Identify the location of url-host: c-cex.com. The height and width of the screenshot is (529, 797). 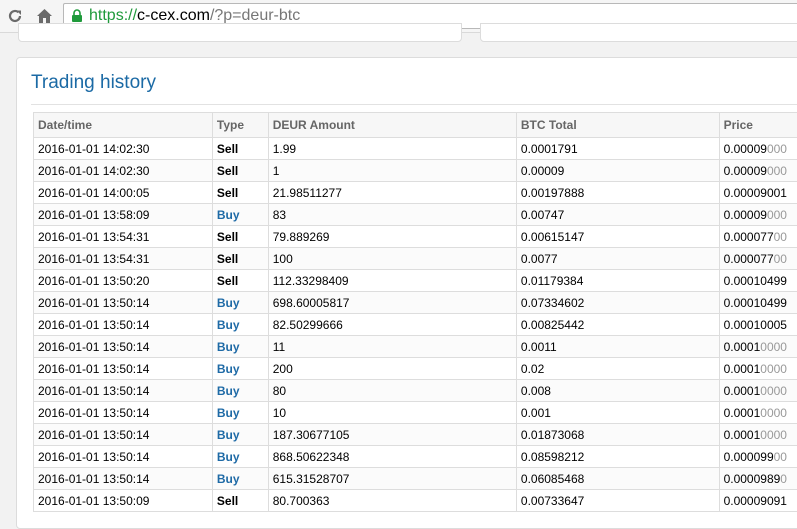
(173, 15).